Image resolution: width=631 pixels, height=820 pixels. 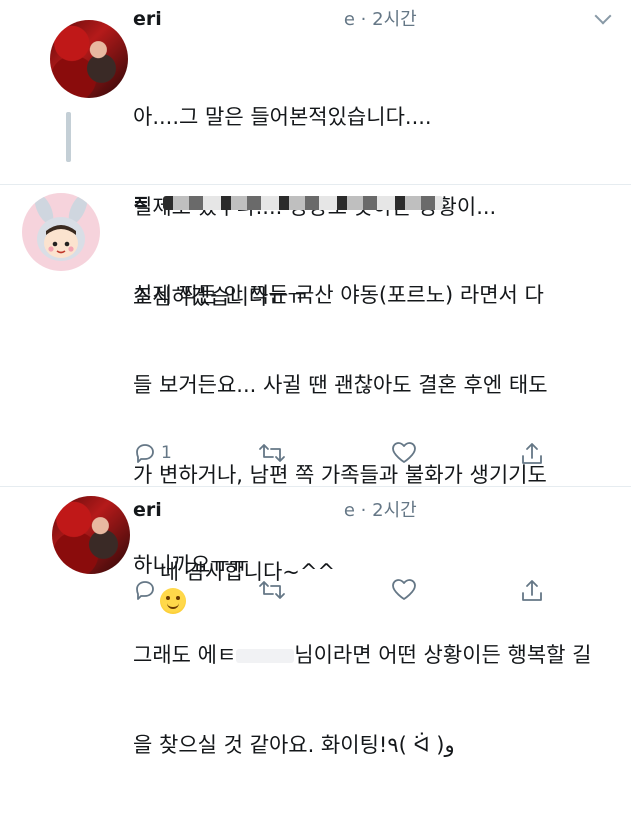 I want to click on reply-count: 1, so click(x=166, y=453).